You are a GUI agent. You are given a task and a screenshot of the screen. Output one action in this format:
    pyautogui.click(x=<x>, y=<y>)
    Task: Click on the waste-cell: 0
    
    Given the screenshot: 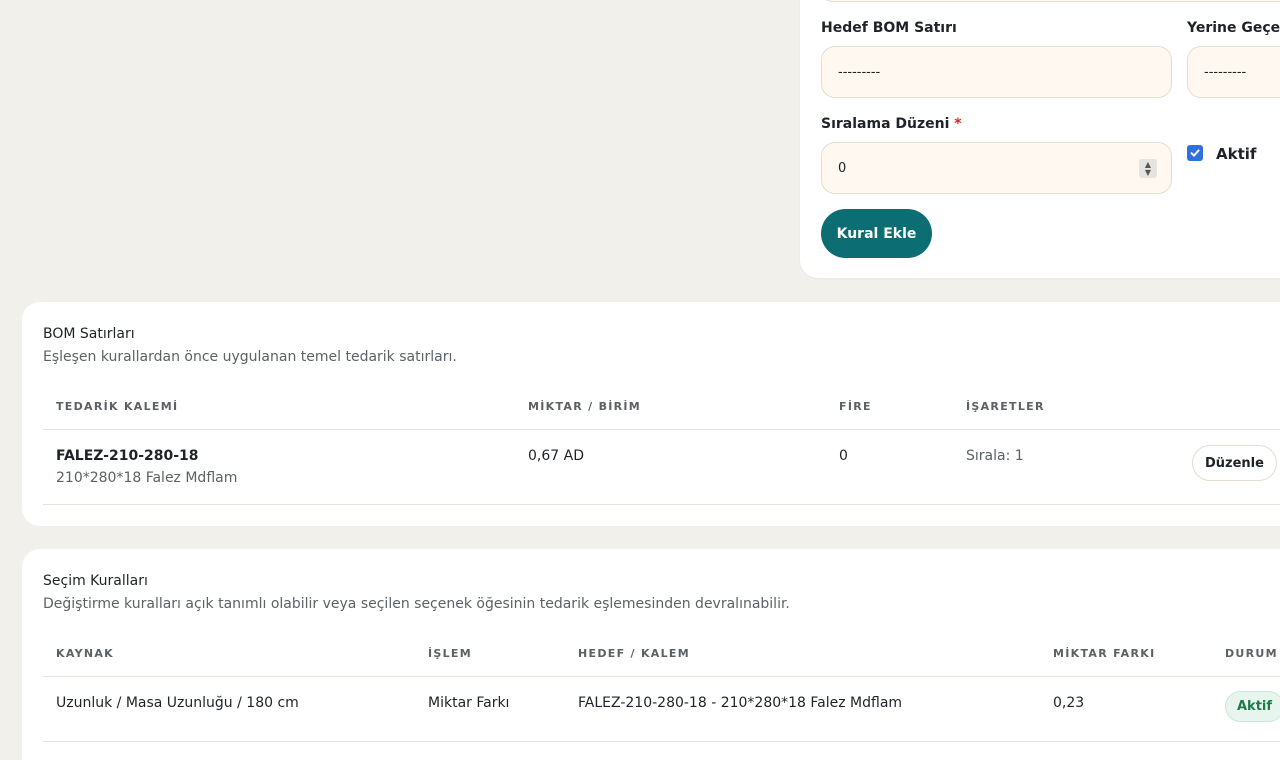 What is the action you would take?
    pyautogui.click(x=843, y=456)
    